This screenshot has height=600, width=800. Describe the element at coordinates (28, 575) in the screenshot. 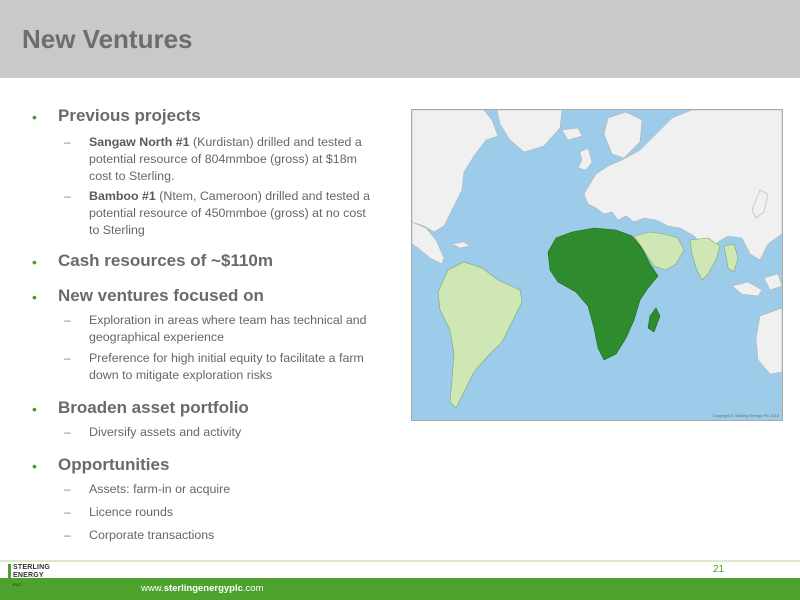

I see `logo-text-line2: ENERGY` at that location.